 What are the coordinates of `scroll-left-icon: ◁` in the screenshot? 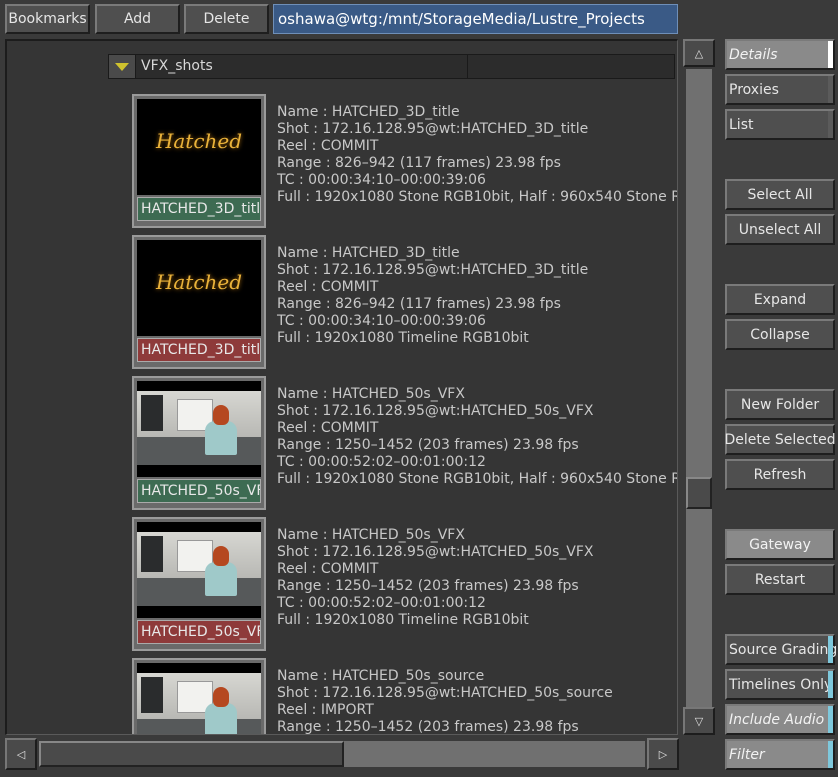 It's located at (21, 754).